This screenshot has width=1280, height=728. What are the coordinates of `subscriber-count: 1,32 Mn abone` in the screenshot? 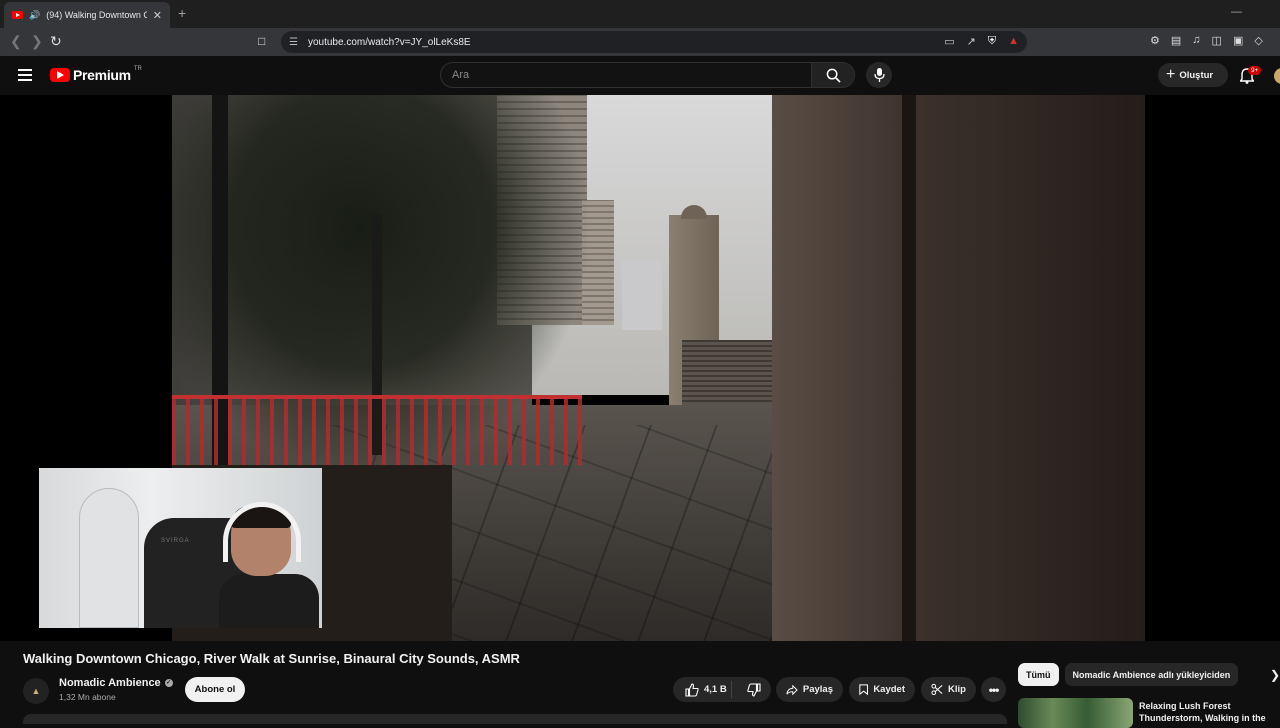 It's located at (87, 697).